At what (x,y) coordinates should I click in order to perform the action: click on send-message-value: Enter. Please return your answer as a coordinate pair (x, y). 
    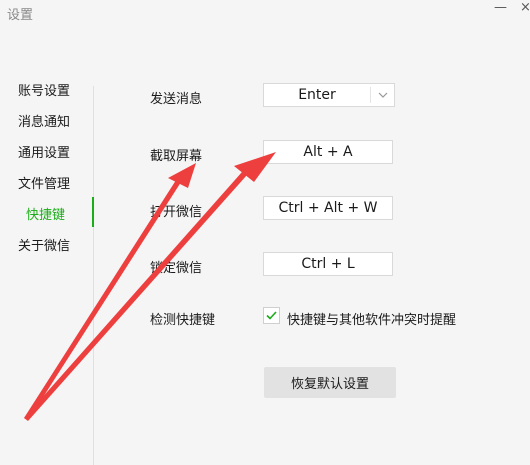
    Looking at the image, I should click on (317, 95).